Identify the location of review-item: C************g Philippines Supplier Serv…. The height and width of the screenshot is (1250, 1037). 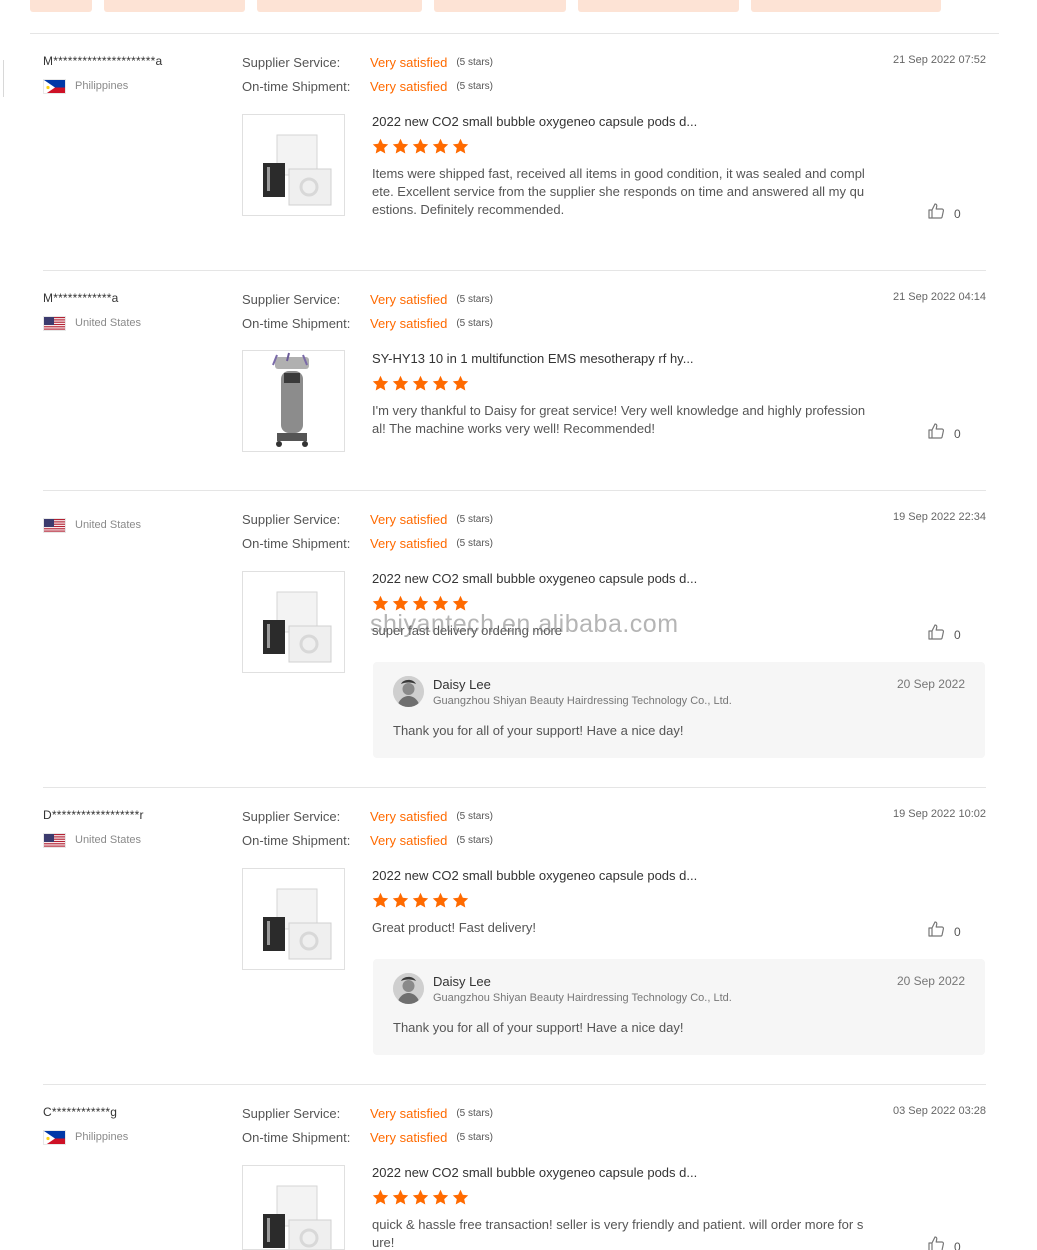
(514, 1177).